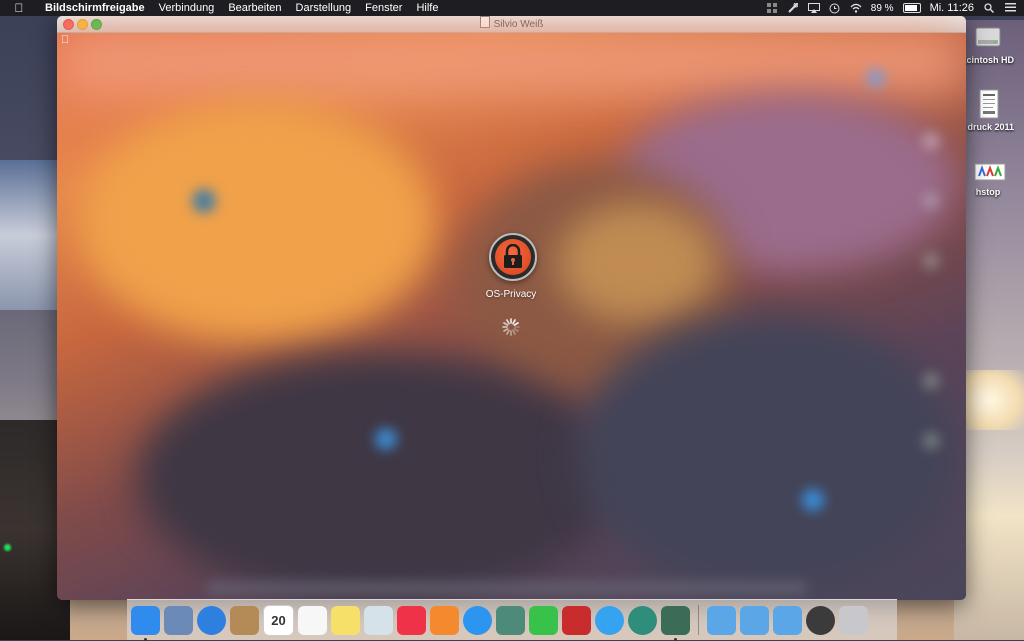 This screenshot has height=641, width=1024. What do you see at coordinates (642, 620) in the screenshot?
I see `dock-time-machine-icon` at bounding box center [642, 620].